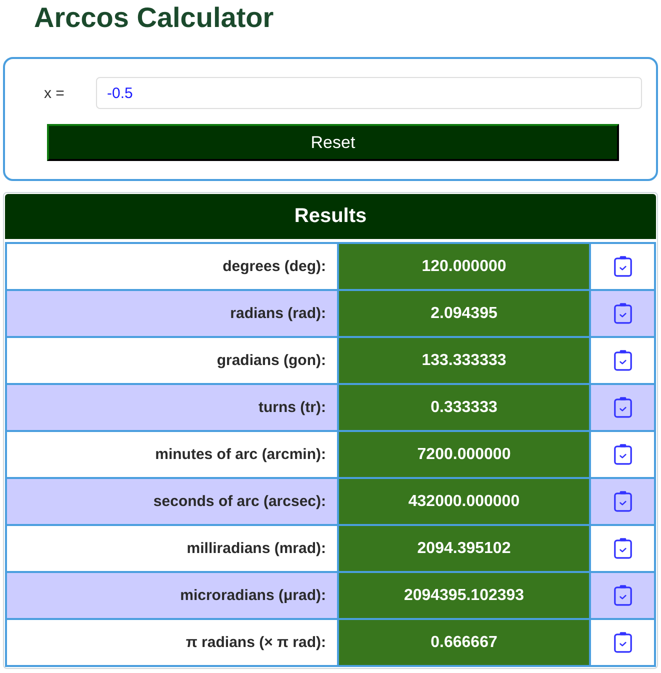 This screenshot has height=673, width=661. Describe the element at coordinates (369, 93) in the screenshot. I see `input-field: -0.5` at that location.